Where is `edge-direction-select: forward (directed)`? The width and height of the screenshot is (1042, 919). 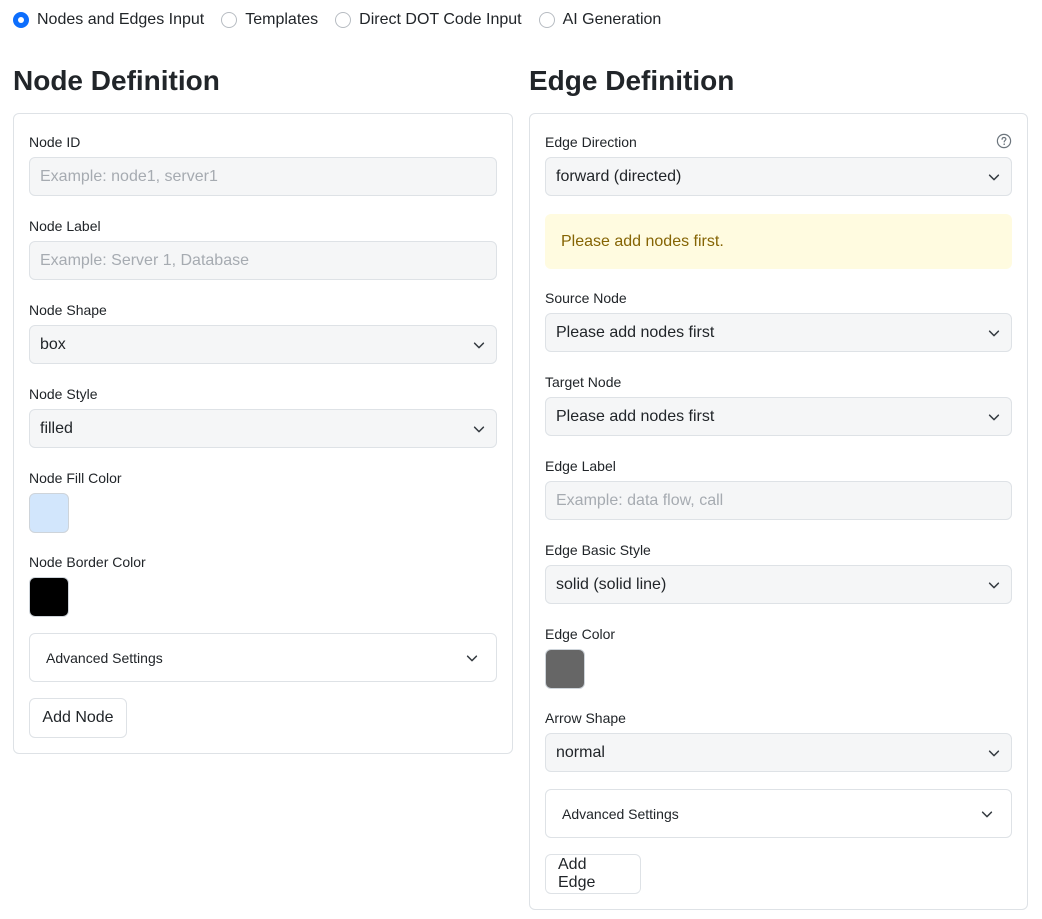 edge-direction-select: forward (directed) is located at coordinates (778, 176).